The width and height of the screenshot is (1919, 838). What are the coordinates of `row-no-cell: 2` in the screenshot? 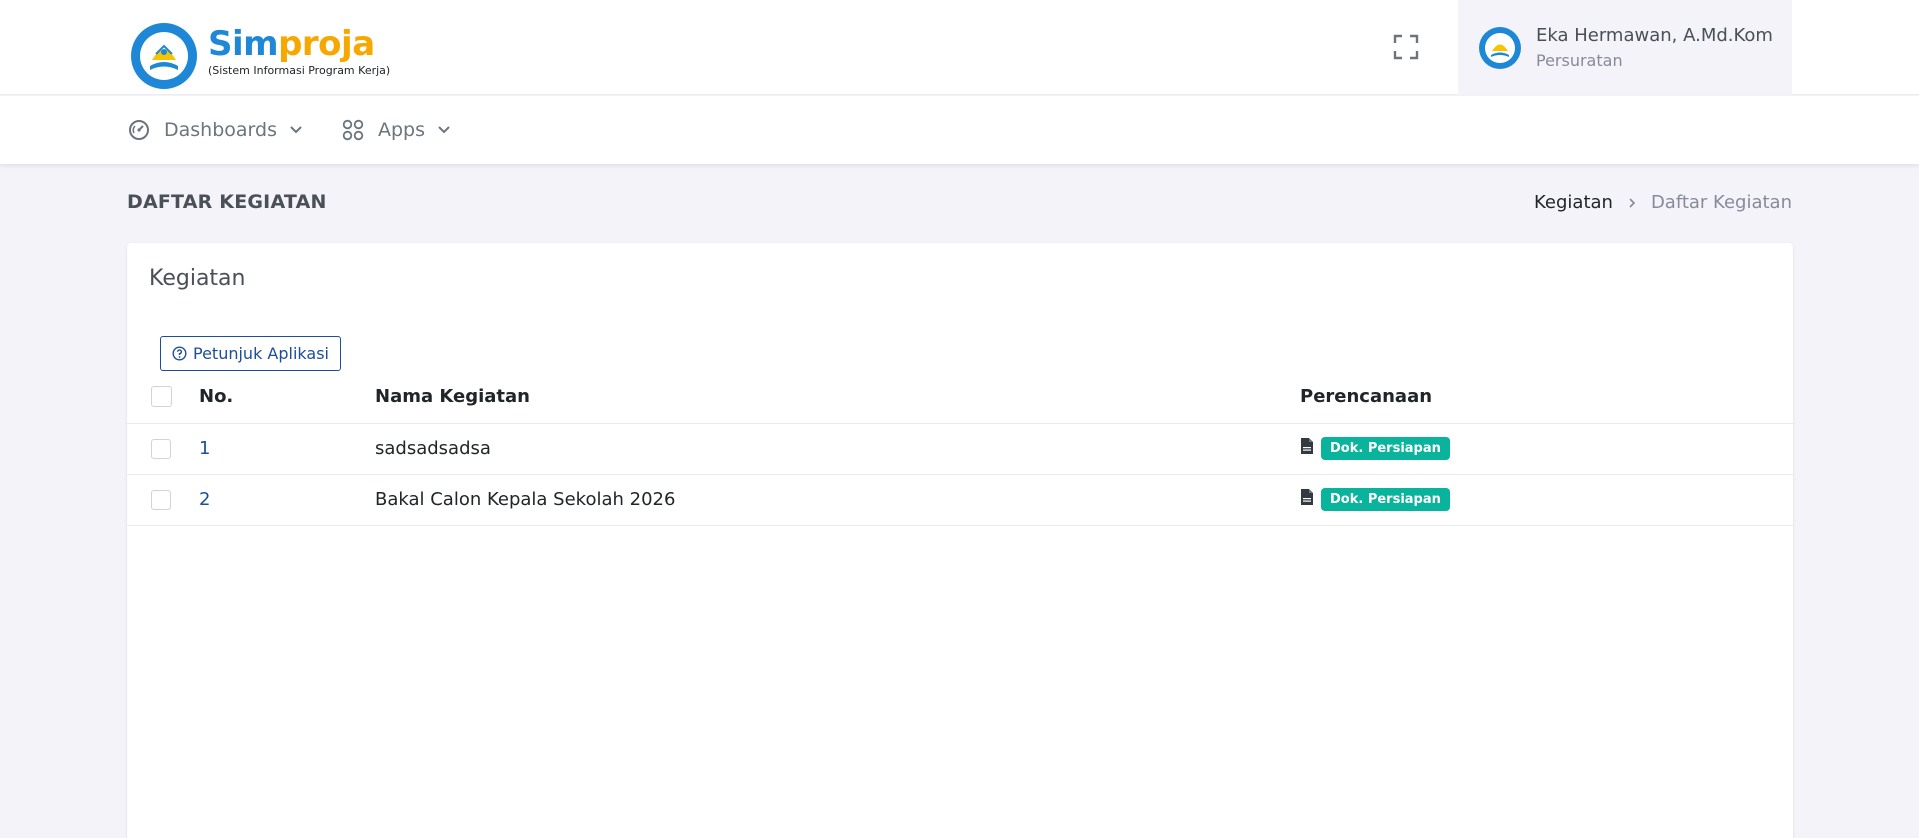 It's located at (287, 500).